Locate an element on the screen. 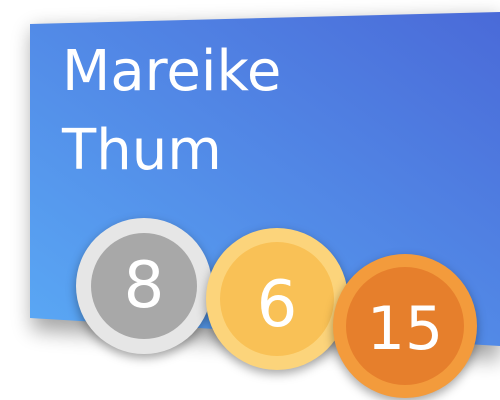  bronze-medal-count: 15 is located at coordinates (405, 329).